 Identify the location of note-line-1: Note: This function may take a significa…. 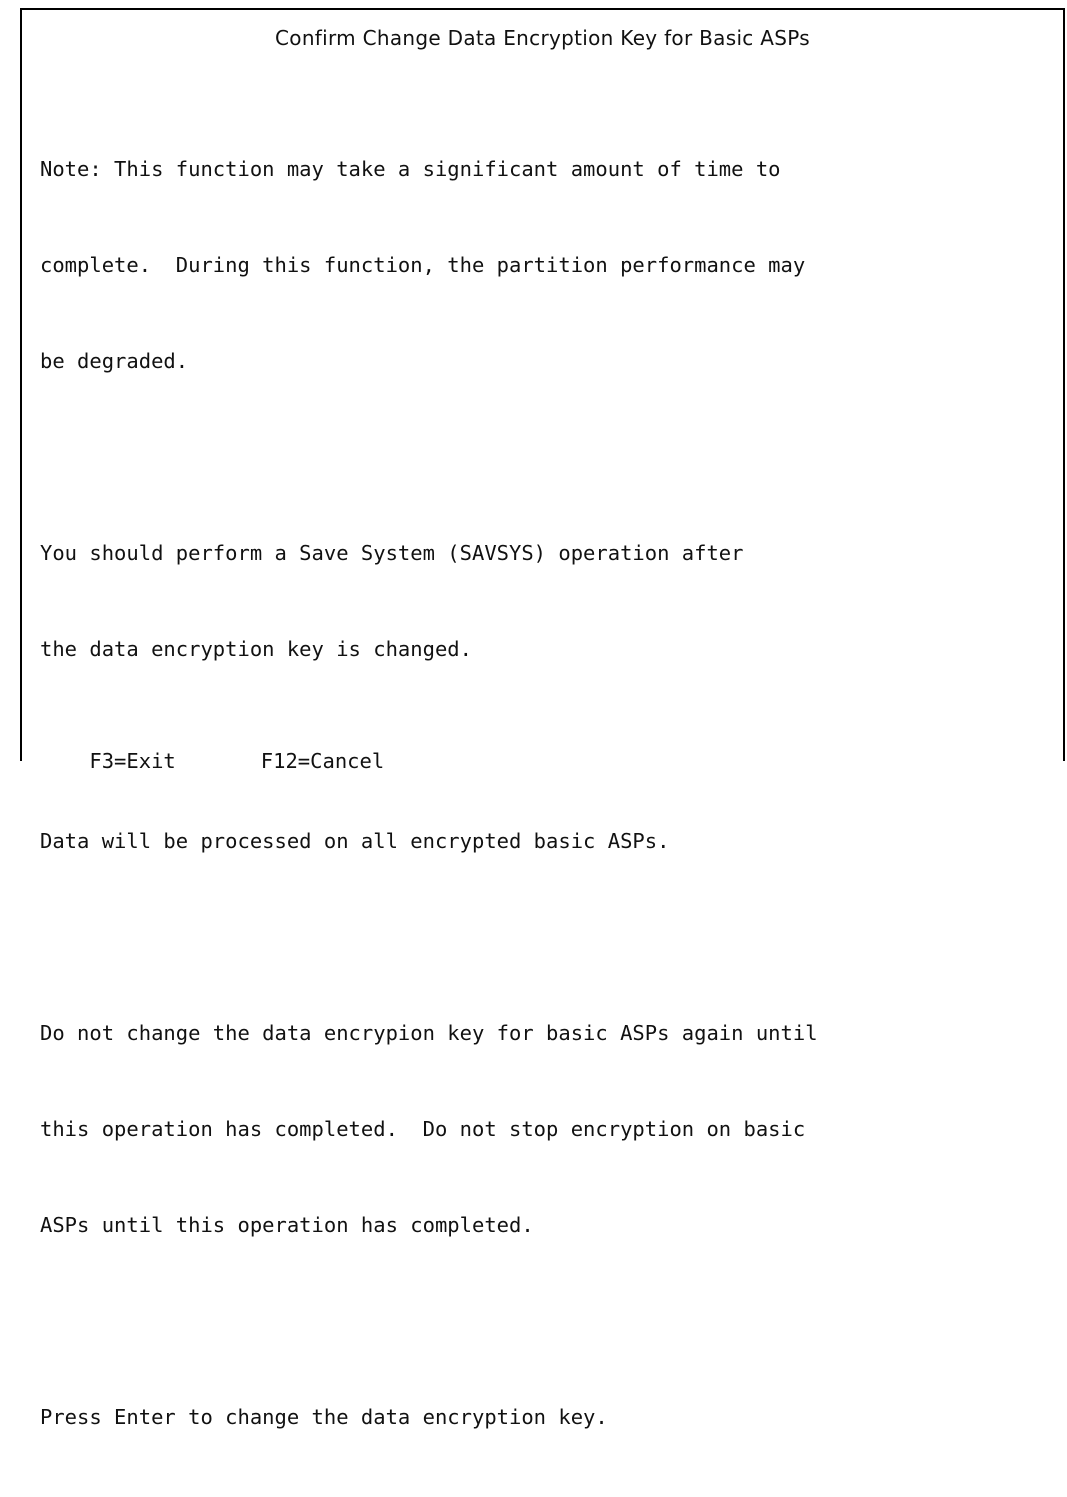
(410, 169).